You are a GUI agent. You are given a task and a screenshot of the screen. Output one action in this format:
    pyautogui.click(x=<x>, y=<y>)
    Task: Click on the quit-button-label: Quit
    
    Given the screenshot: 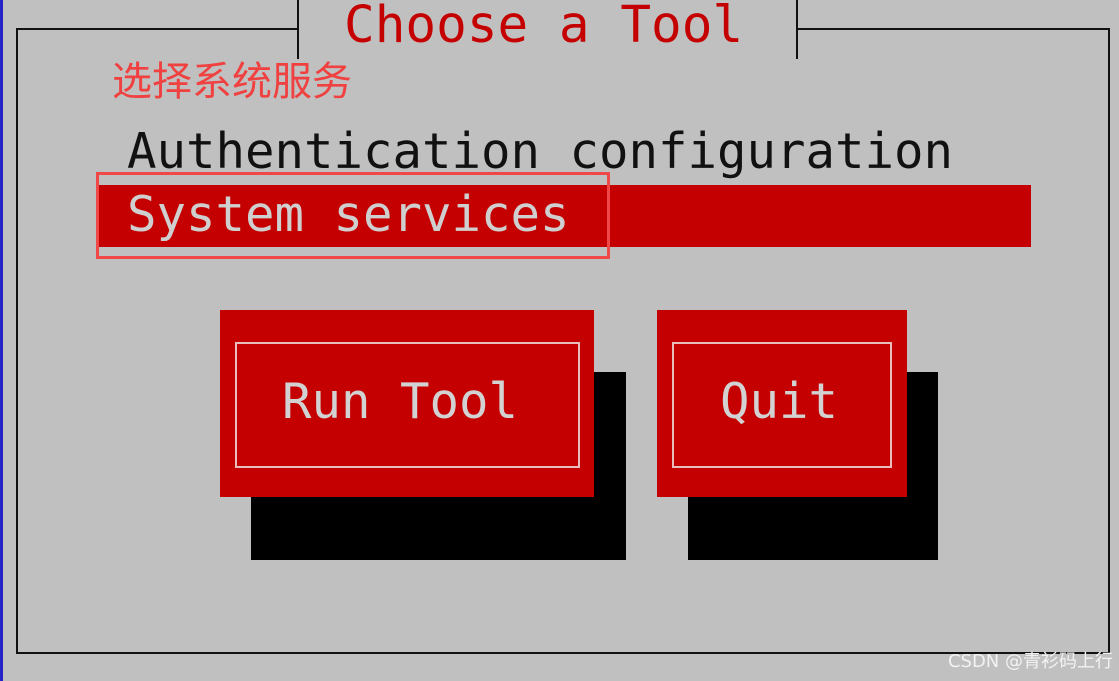 What is the action you would take?
    pyautogui.click(x=779, y=401)
    